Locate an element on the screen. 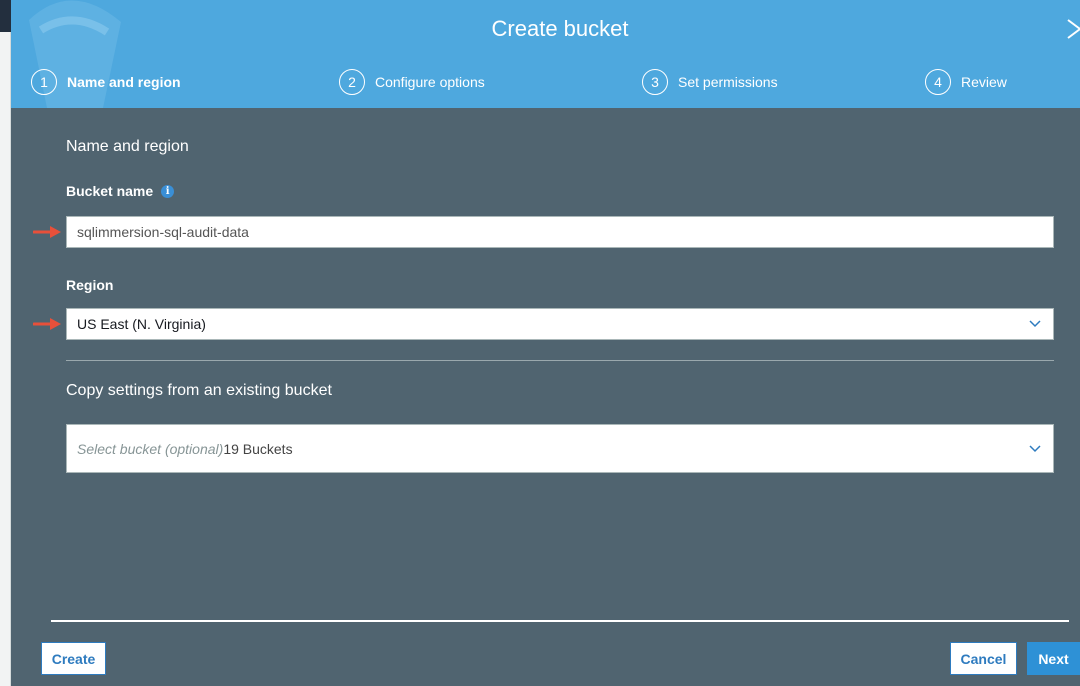  next-button: Next is located at coordinates (1053, 658).